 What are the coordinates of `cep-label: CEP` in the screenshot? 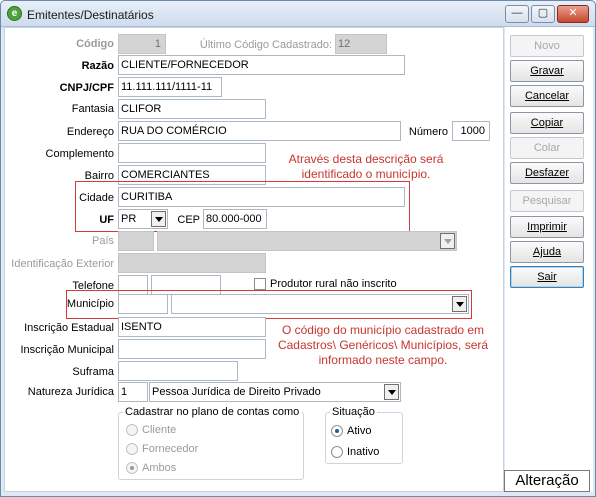 It's located at (188, 220).